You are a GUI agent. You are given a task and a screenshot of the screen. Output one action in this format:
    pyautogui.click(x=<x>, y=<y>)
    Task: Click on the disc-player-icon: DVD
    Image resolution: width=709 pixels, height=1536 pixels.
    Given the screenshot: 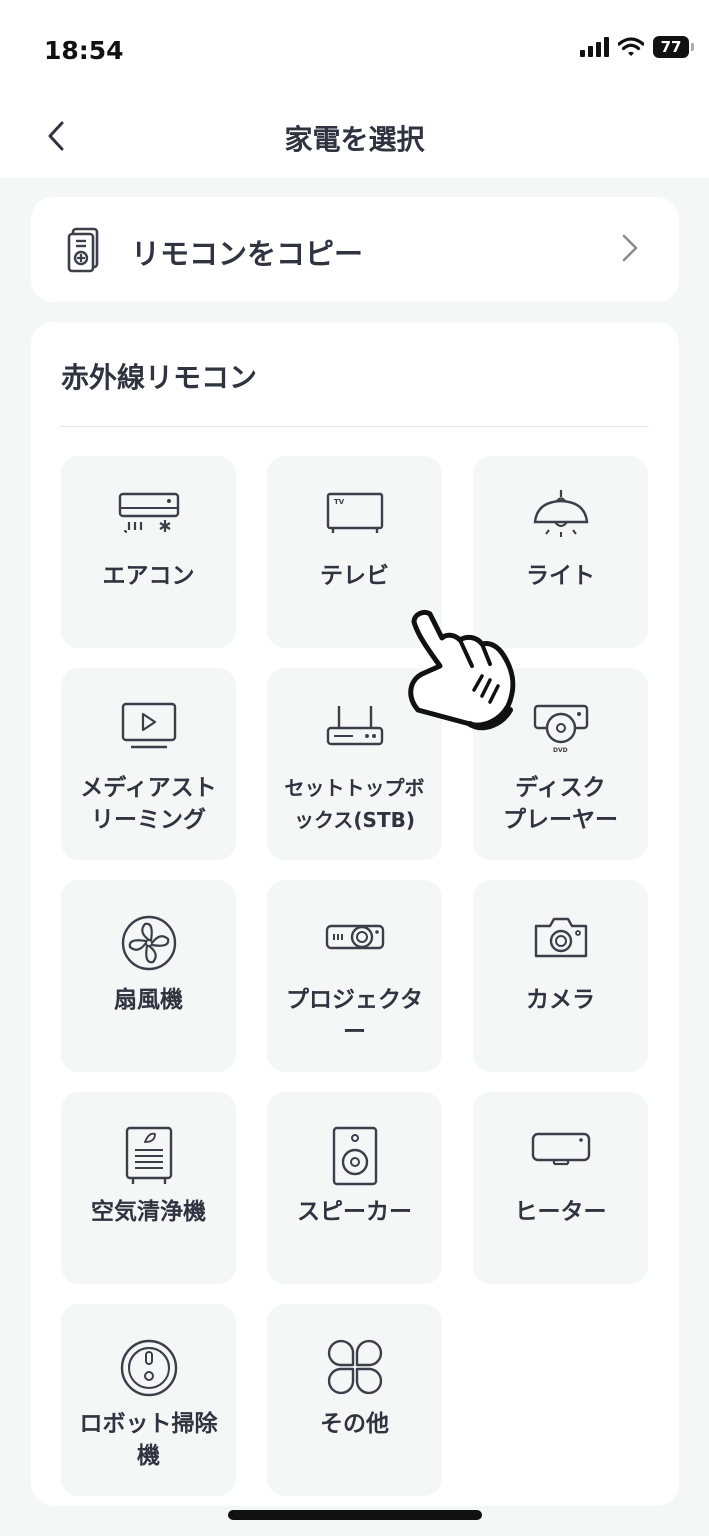 What is the action you would take?
    pyautogui.click(x=560, y=729)
    